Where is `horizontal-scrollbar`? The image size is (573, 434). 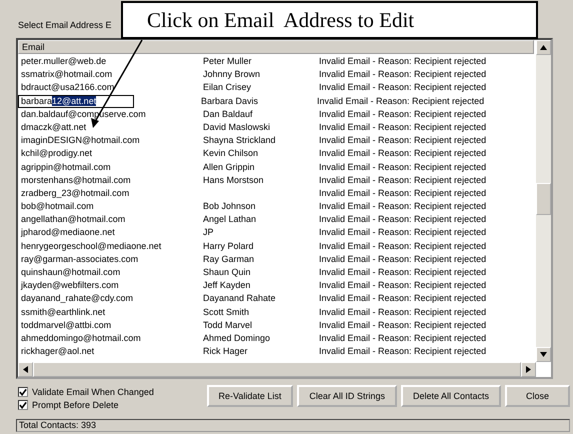 horizontal-scrollbar is located at coordinates (277, 369).